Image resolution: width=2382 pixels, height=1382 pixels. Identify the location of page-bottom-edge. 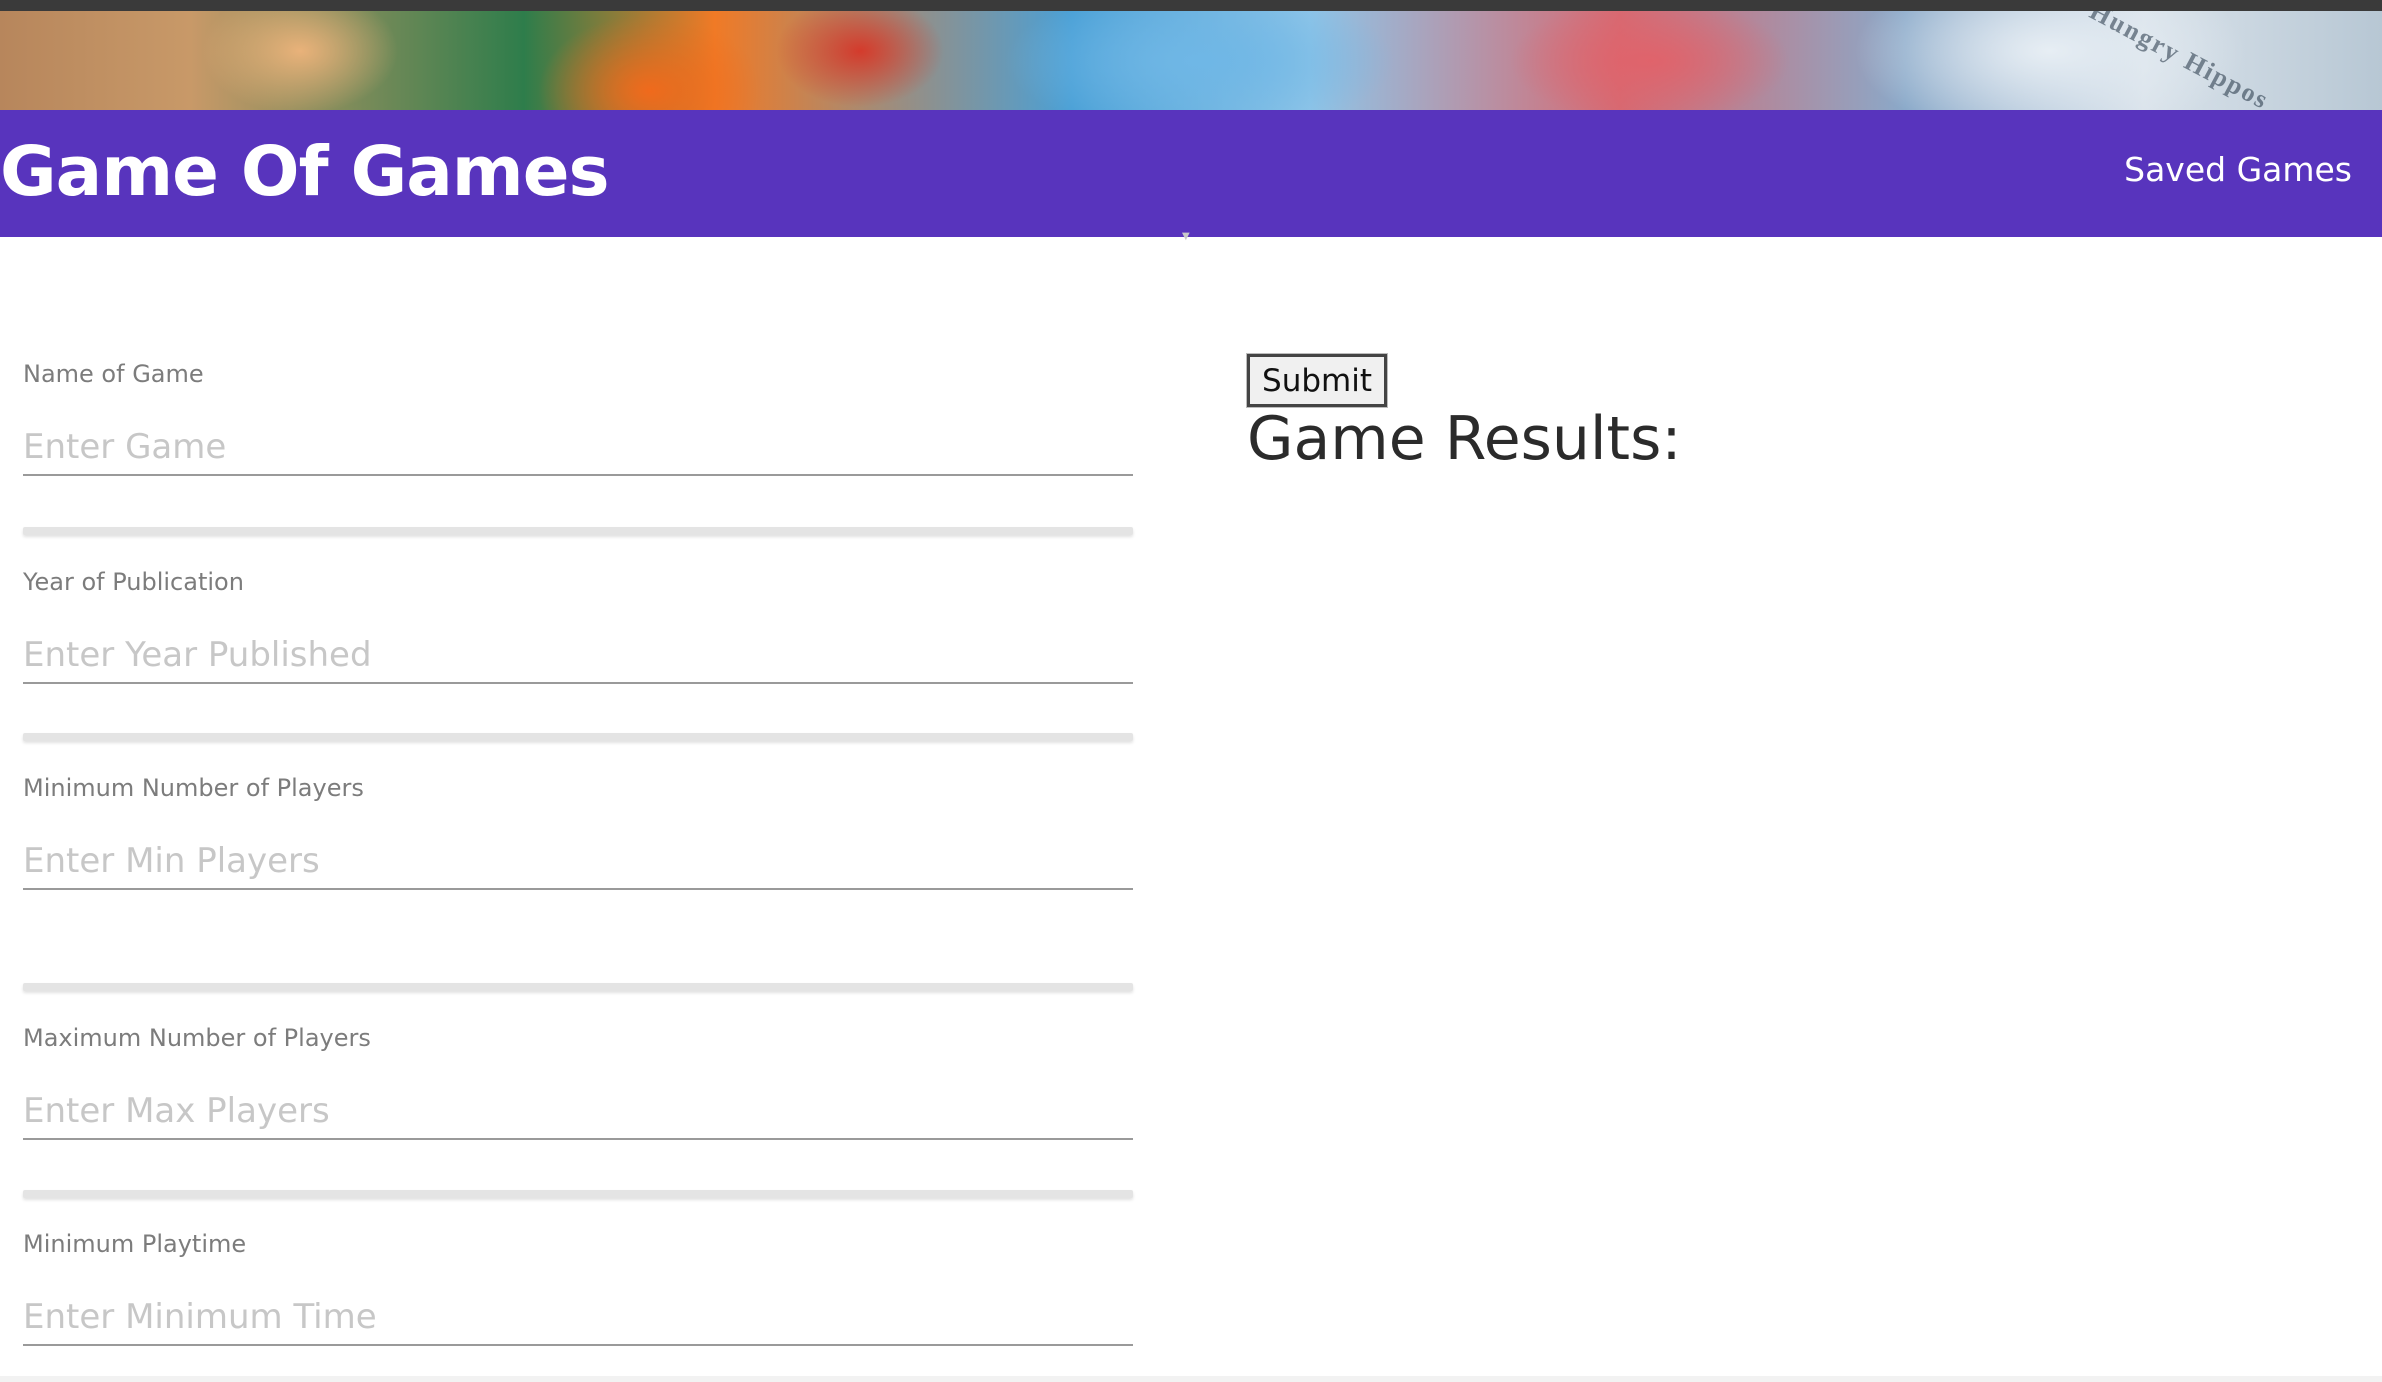
(1191, 1379).